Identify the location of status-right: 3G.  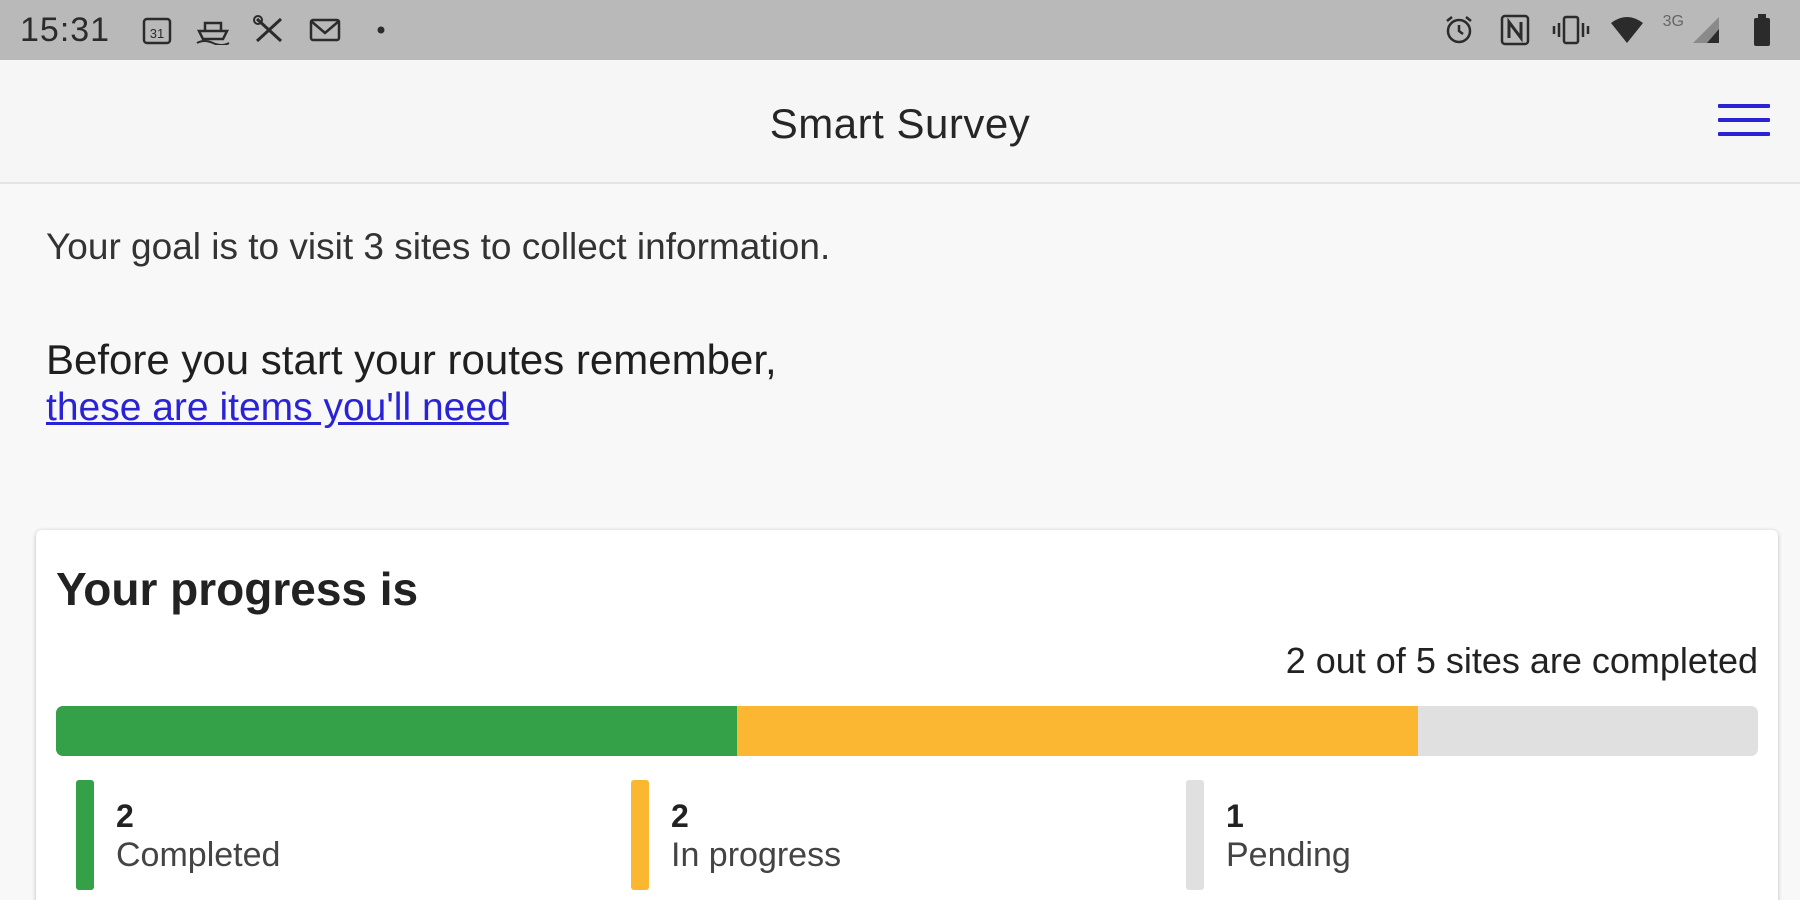
(1610, 30).